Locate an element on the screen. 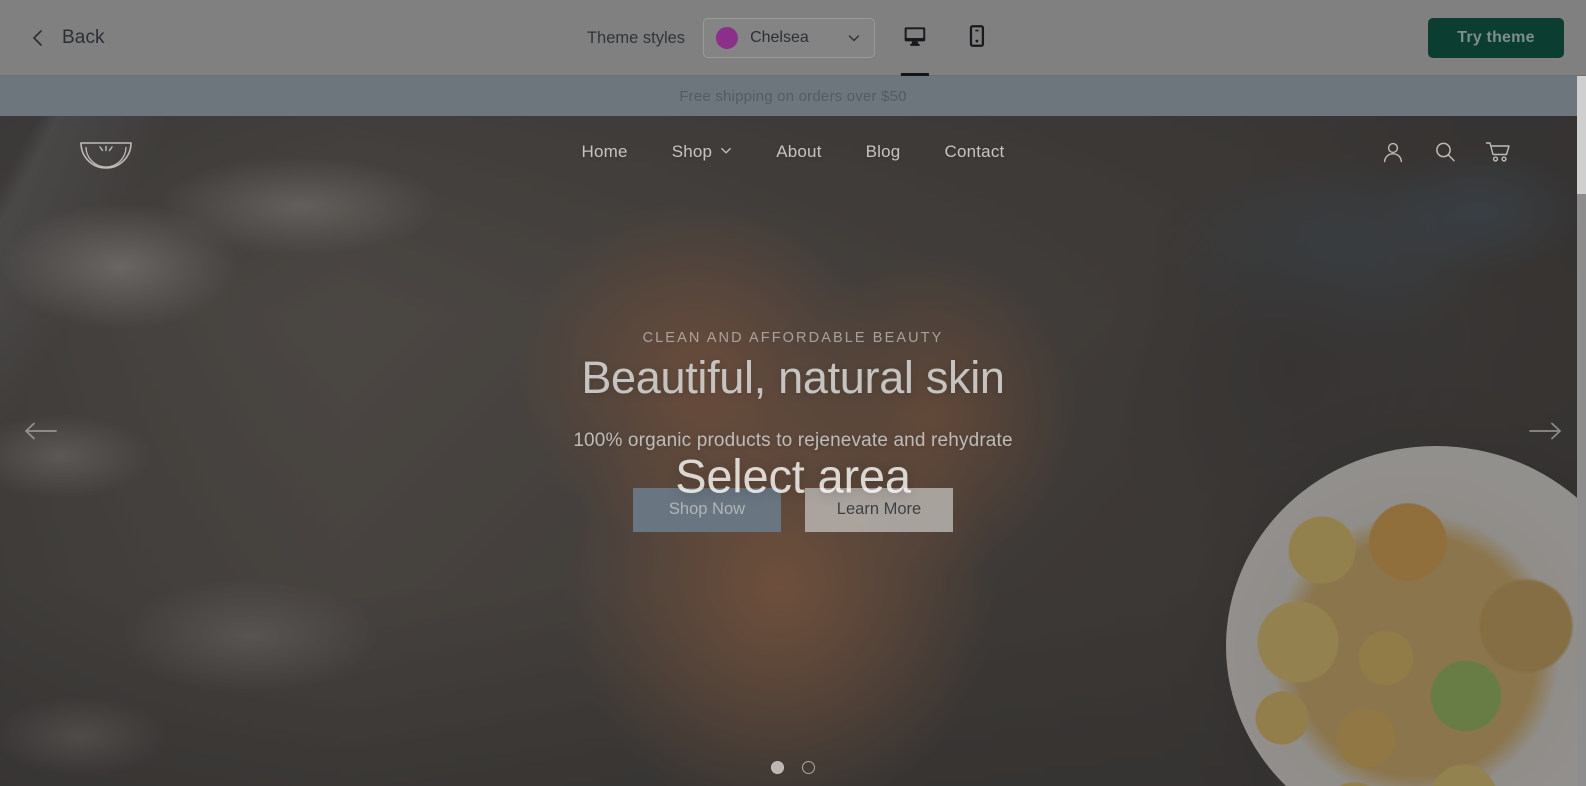 The image size is (1586, 786). hero-eyebrow: CLEAN AND AFFORDABLE BEAUTY is located at coordinates (793, 338).